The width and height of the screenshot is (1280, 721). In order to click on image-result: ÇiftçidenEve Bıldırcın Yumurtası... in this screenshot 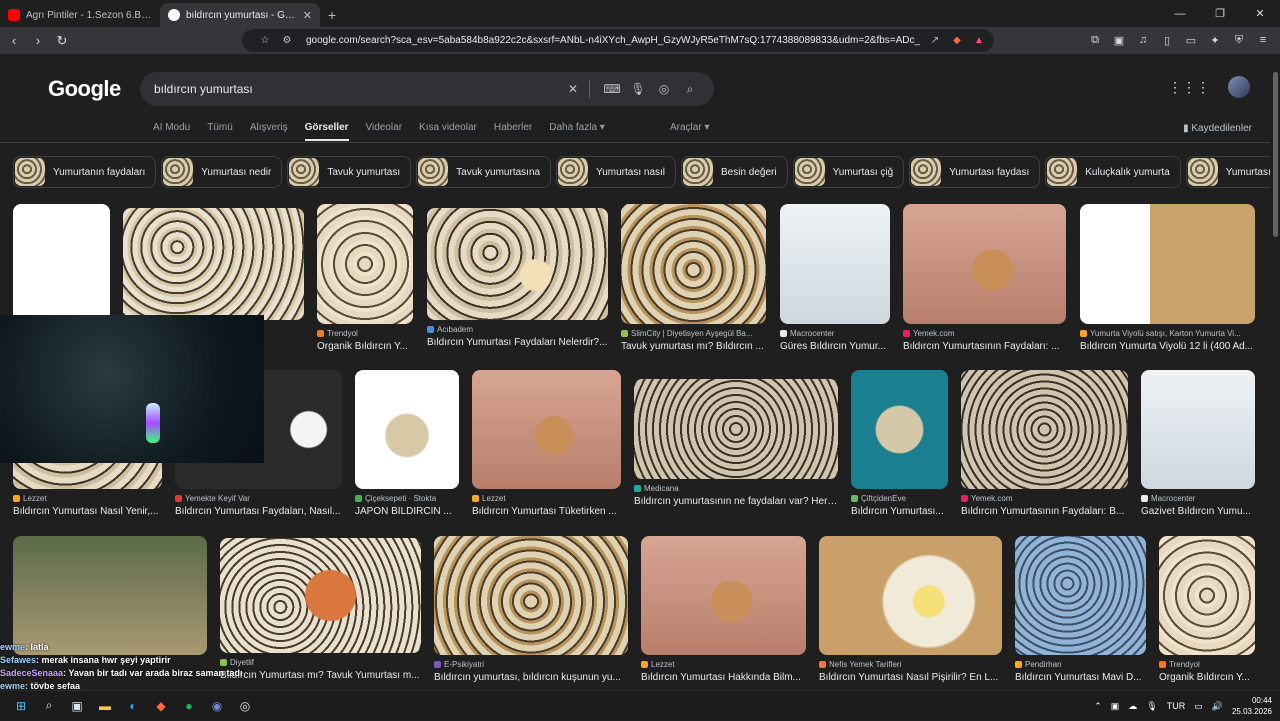, I will do `click(899, 443)`.